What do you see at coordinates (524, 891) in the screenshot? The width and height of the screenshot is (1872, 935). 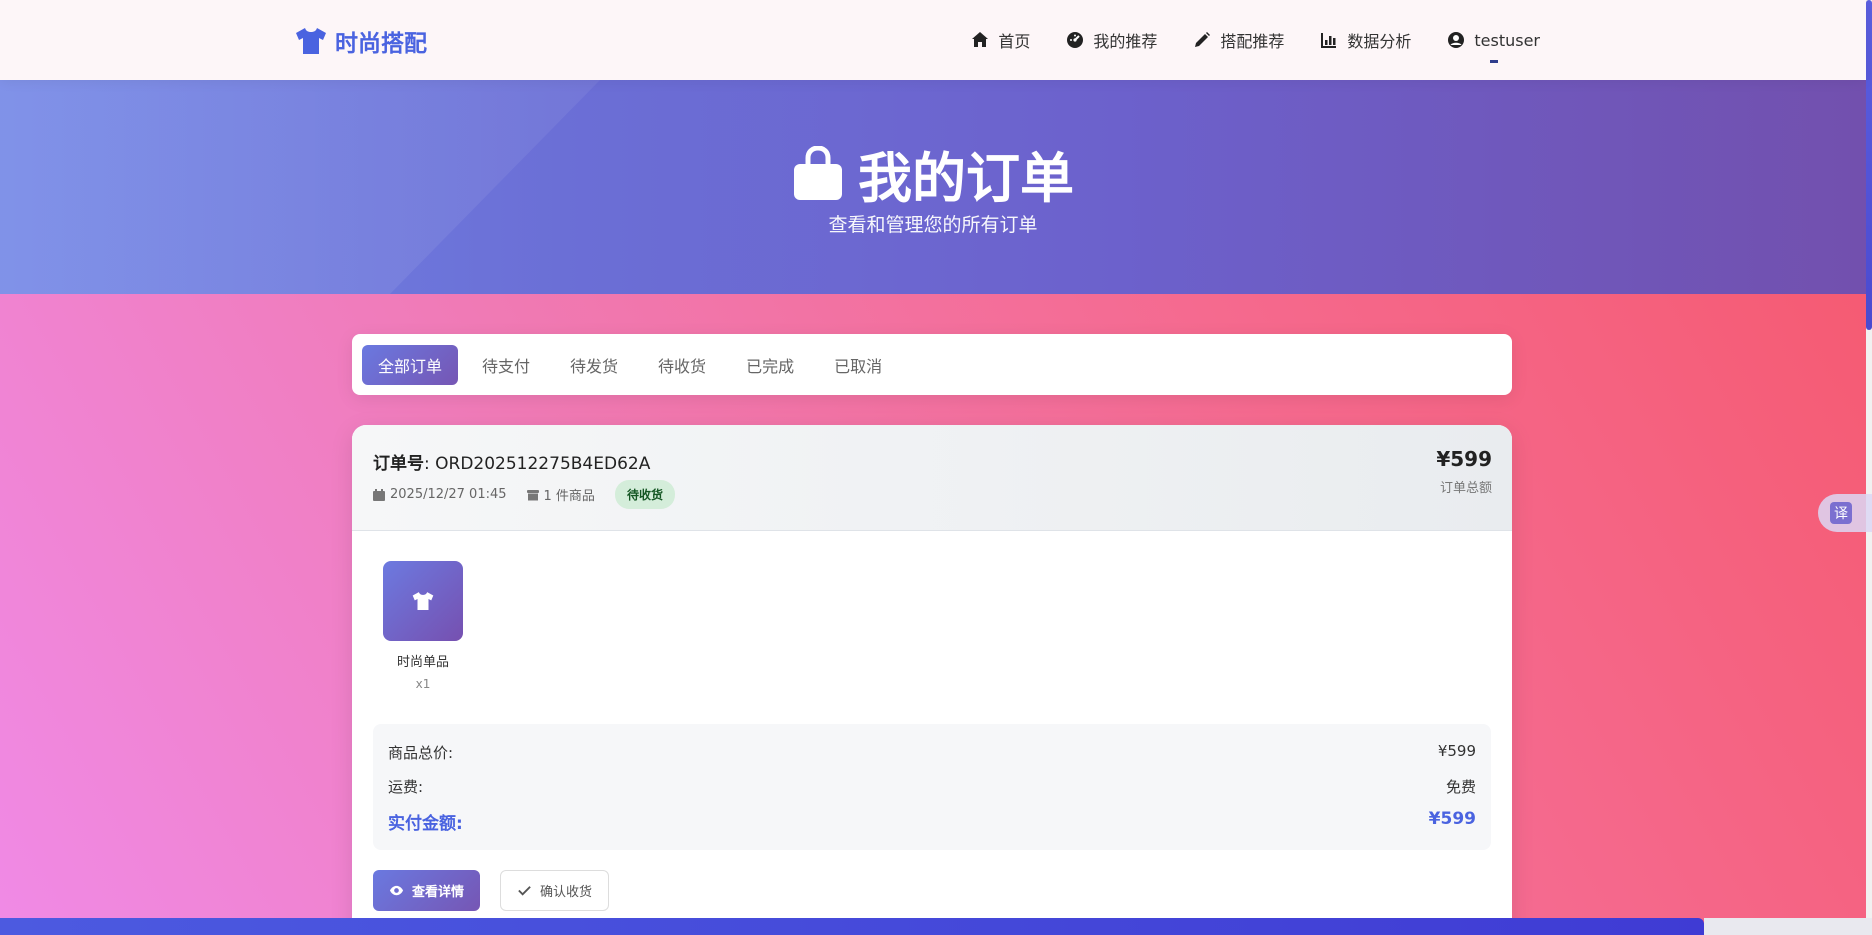 I see `check-icon` at bounding box center [524, 891].